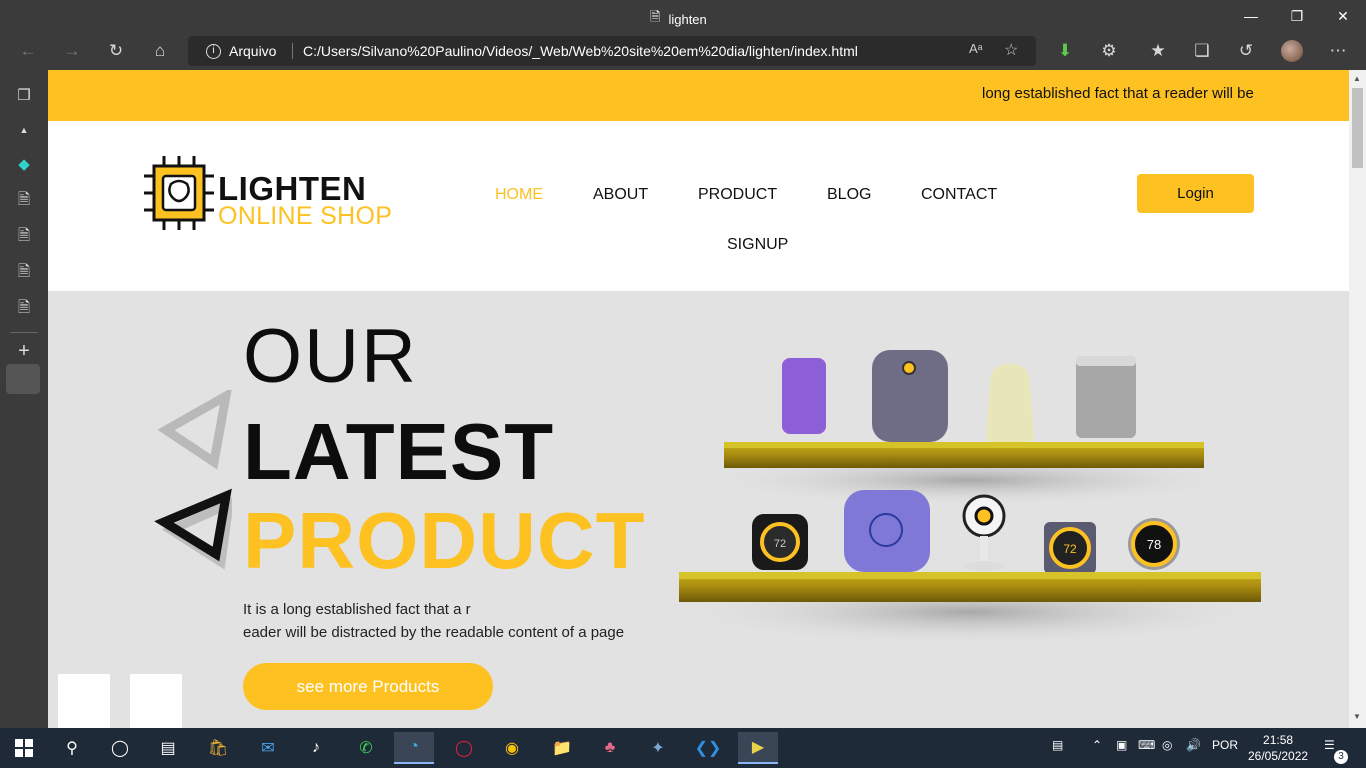 This screenshot has width=1366, height=768. What do you see at coordinates (1109, 51) in the screenshot?
I see `extensions-icon: ⚙` at bounding box center [1109, 51].